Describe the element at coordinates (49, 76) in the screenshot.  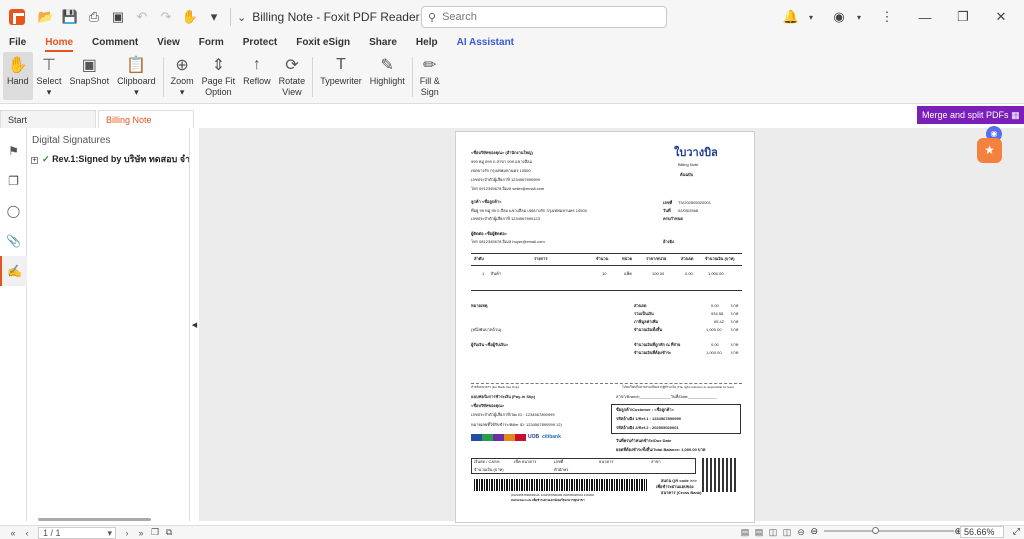
I see `select-button: ⊤ Select ▾` at that location.